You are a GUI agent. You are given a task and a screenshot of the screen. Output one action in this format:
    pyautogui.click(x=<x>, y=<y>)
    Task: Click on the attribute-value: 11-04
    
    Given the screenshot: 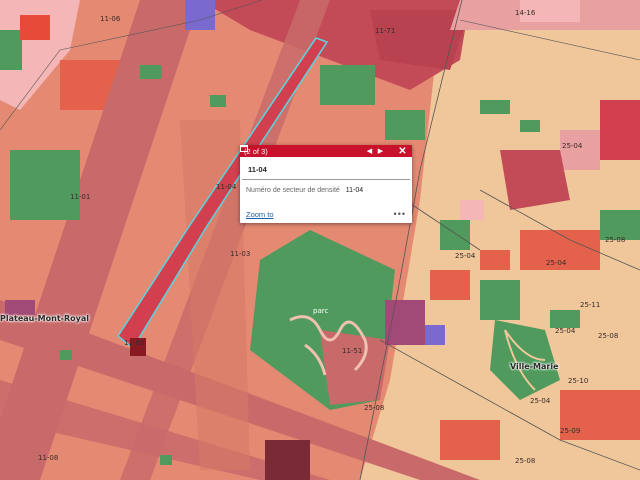 What is the action you would take?
    pyautogui.click(x=354, y=190)
    